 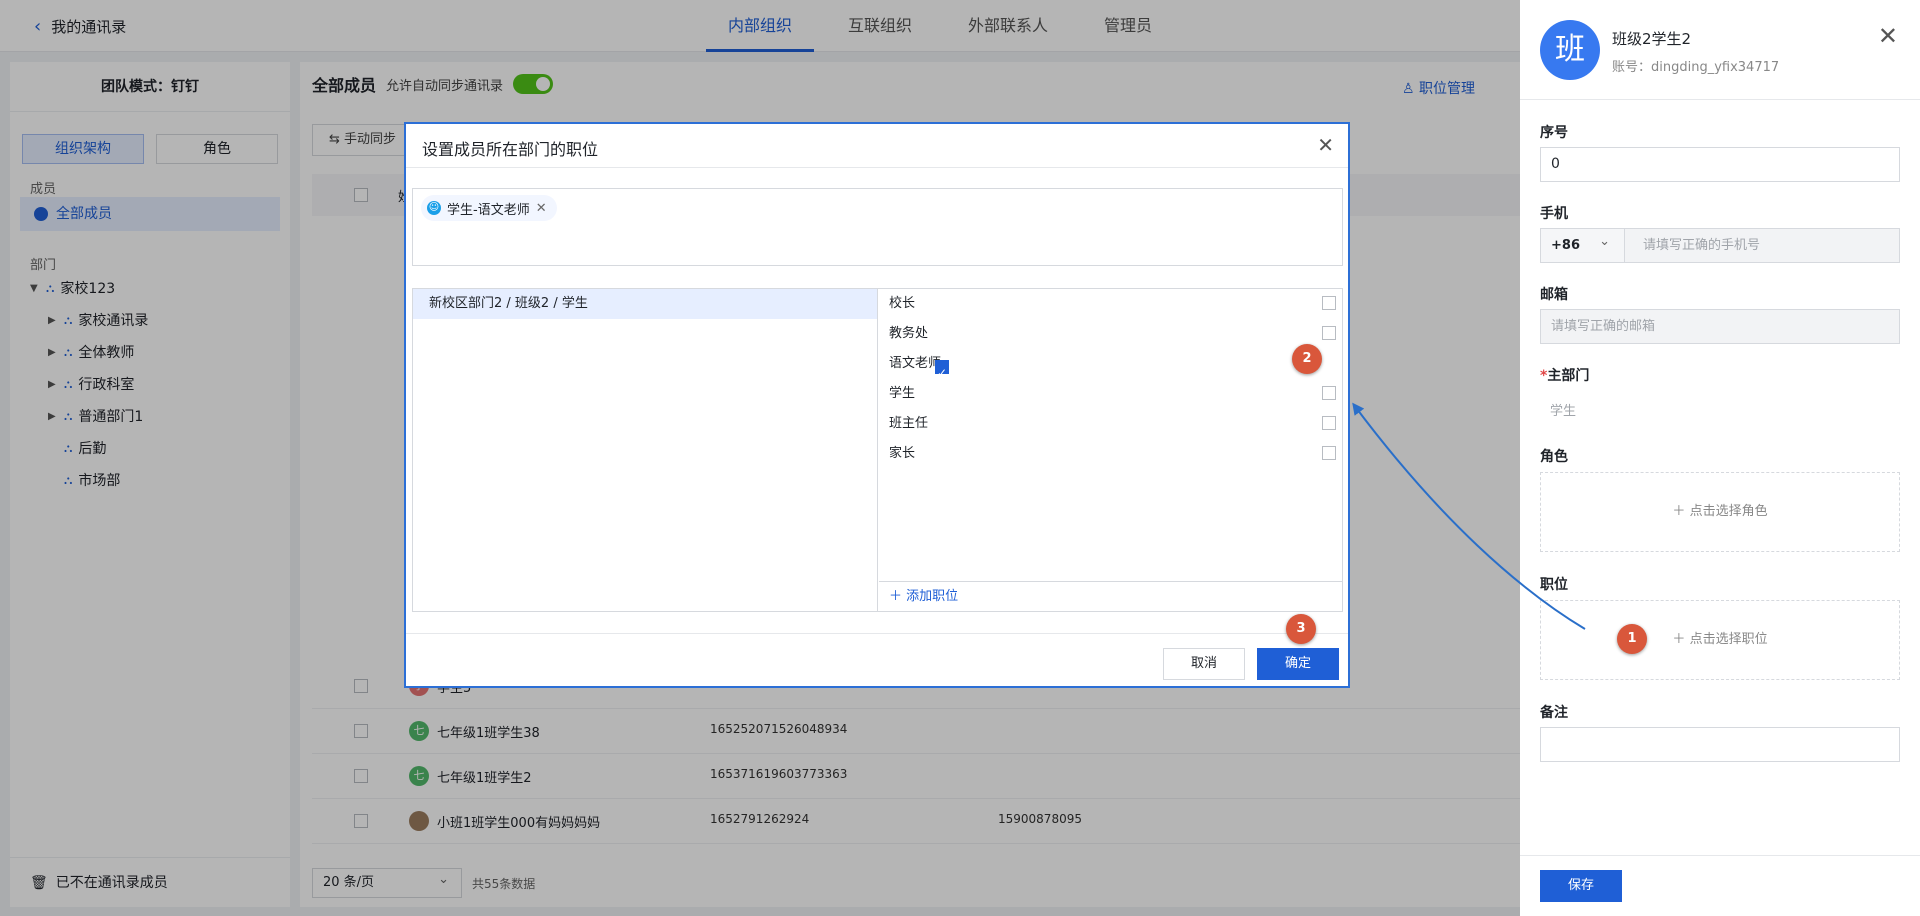 I want to click on avatar: 班, so click(x=1570, y=50).